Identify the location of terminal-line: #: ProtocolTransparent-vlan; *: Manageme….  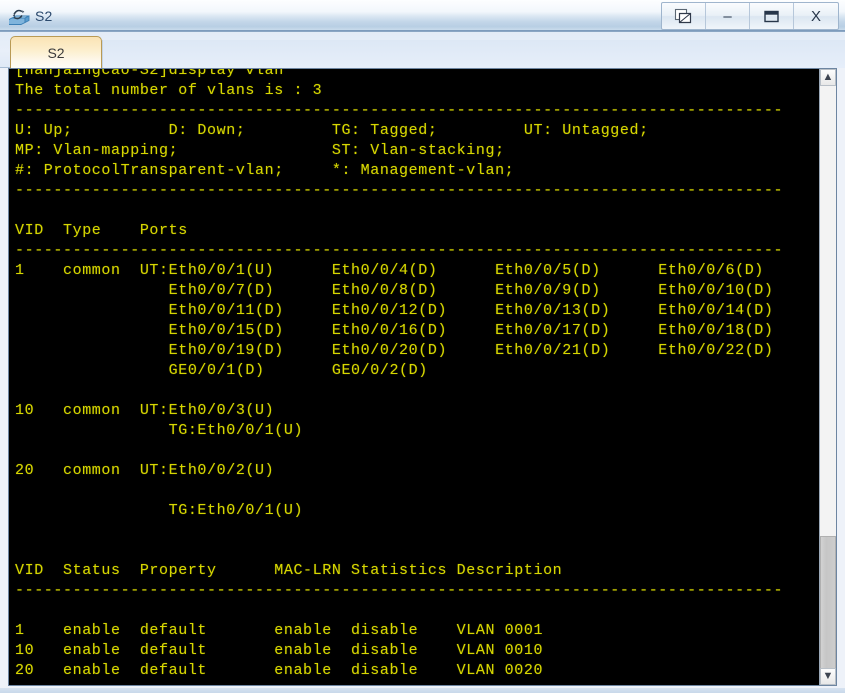
(265, 170).